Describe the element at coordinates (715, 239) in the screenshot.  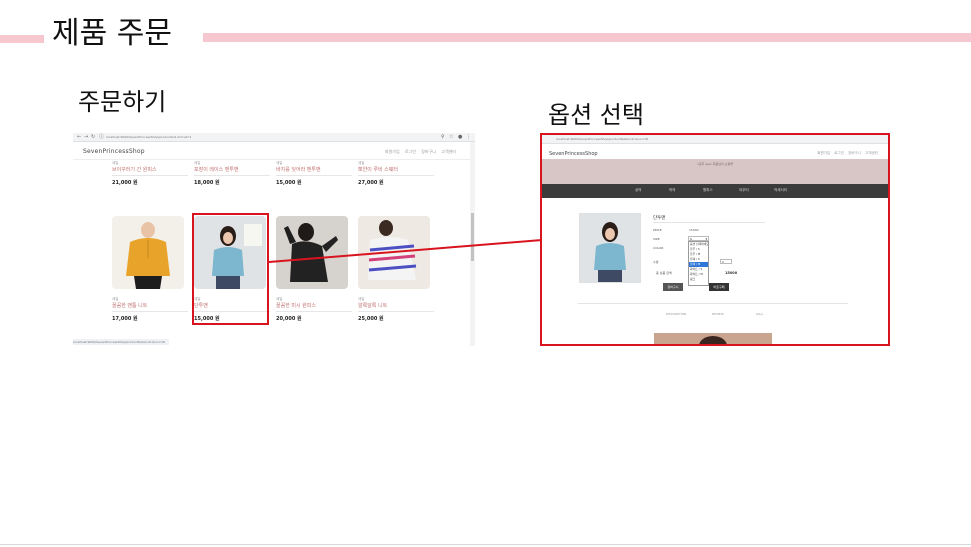
I see `option-screen-highlight` at that location.